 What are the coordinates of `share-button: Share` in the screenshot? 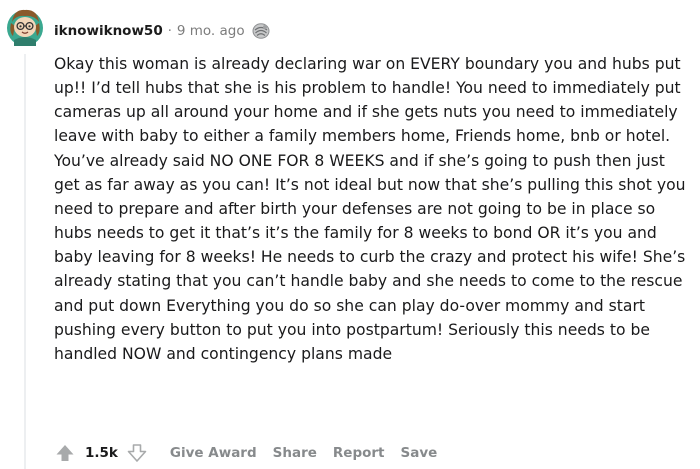 It's located at (295, 453).